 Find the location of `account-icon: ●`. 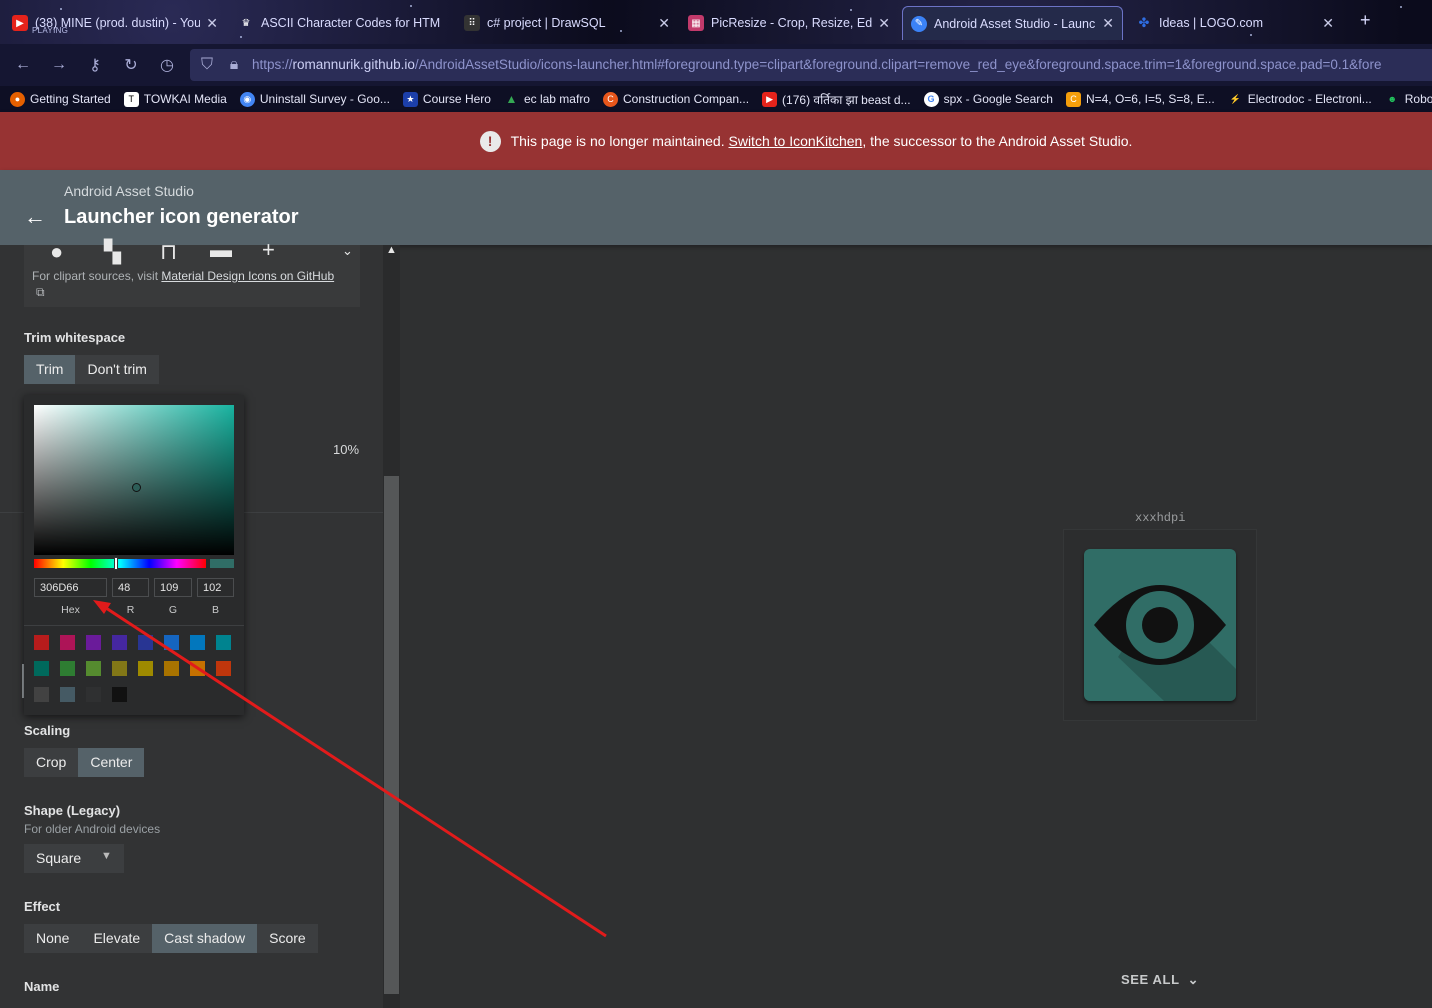

account-icon: ● is located at coordinates (56, 252).